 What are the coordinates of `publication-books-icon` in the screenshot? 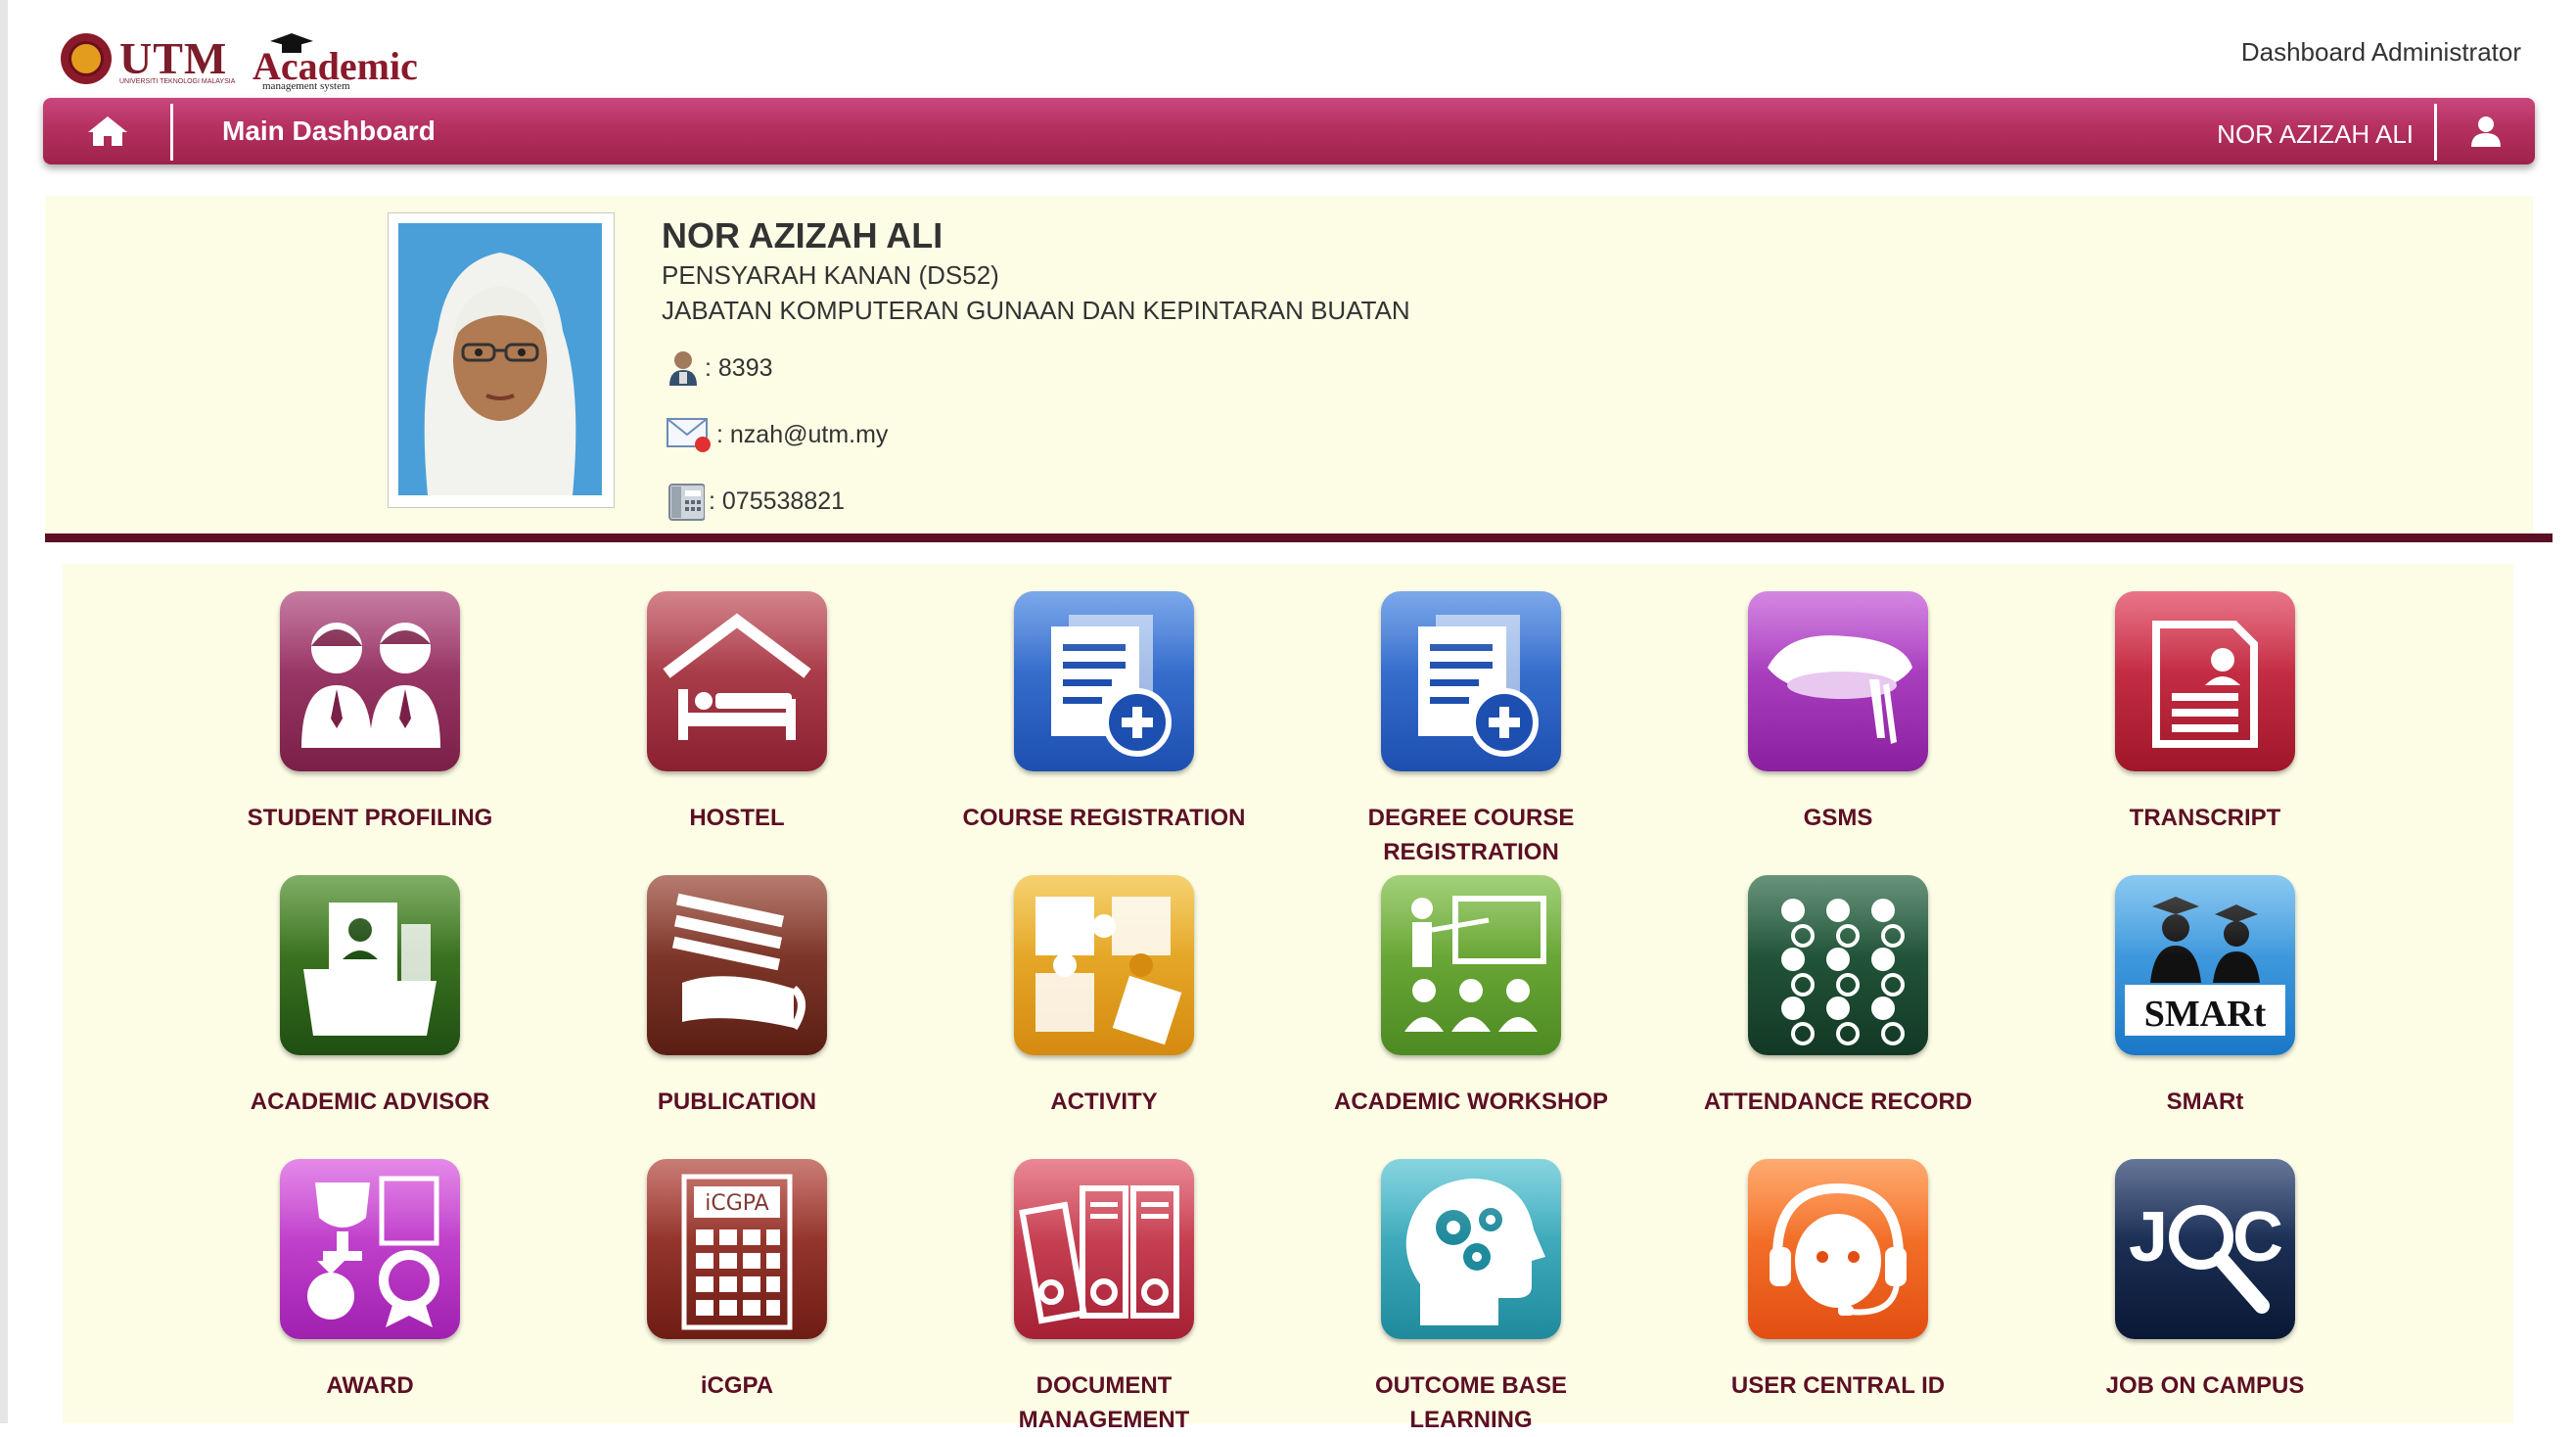 It's located at (737, 965).